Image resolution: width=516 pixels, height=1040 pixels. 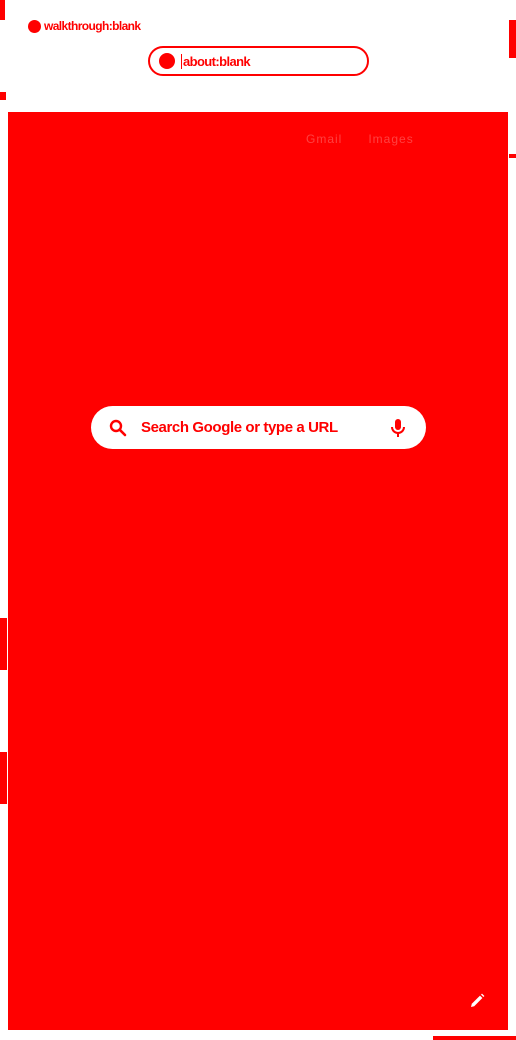 I want to click on images-link: Images, so click(x=390, y=139).